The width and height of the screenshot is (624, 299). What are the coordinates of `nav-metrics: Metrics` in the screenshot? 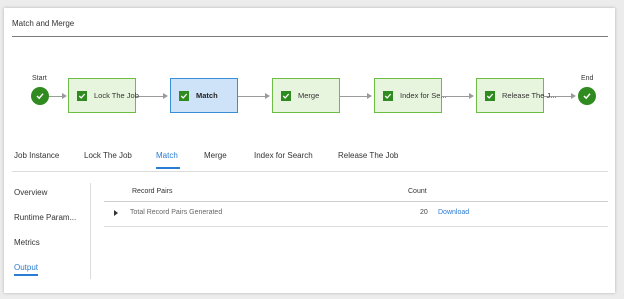 It's located at (27, 242).